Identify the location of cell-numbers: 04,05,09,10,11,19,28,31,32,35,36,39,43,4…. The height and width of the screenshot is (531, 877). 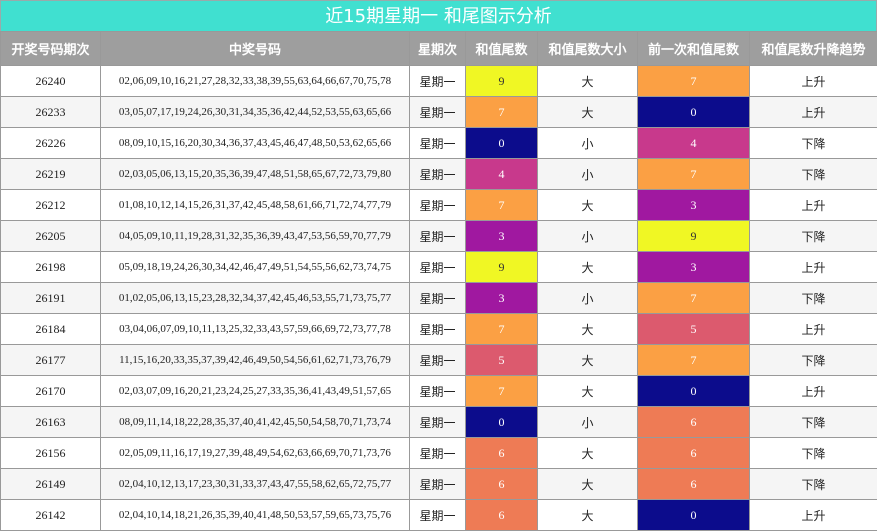
(255, 236).